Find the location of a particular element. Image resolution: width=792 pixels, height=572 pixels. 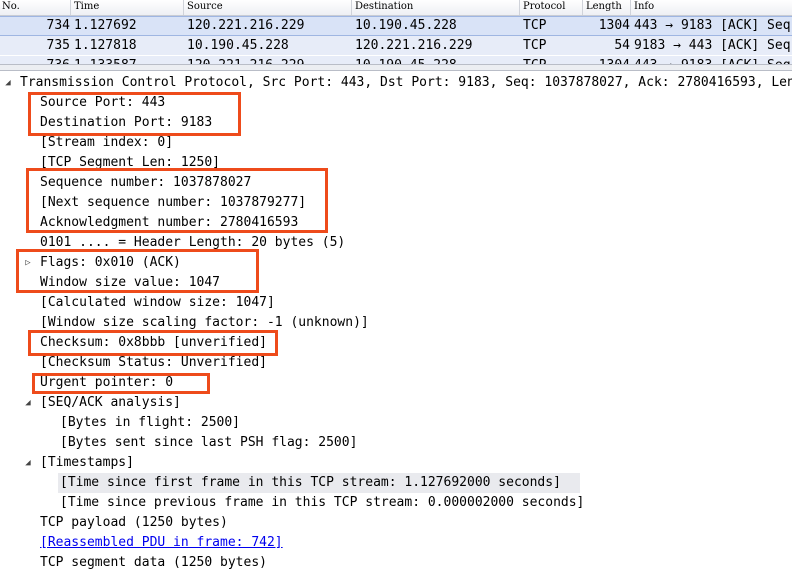

tree-item-label: Source Port: 443 is located at coordinates (103, 102).